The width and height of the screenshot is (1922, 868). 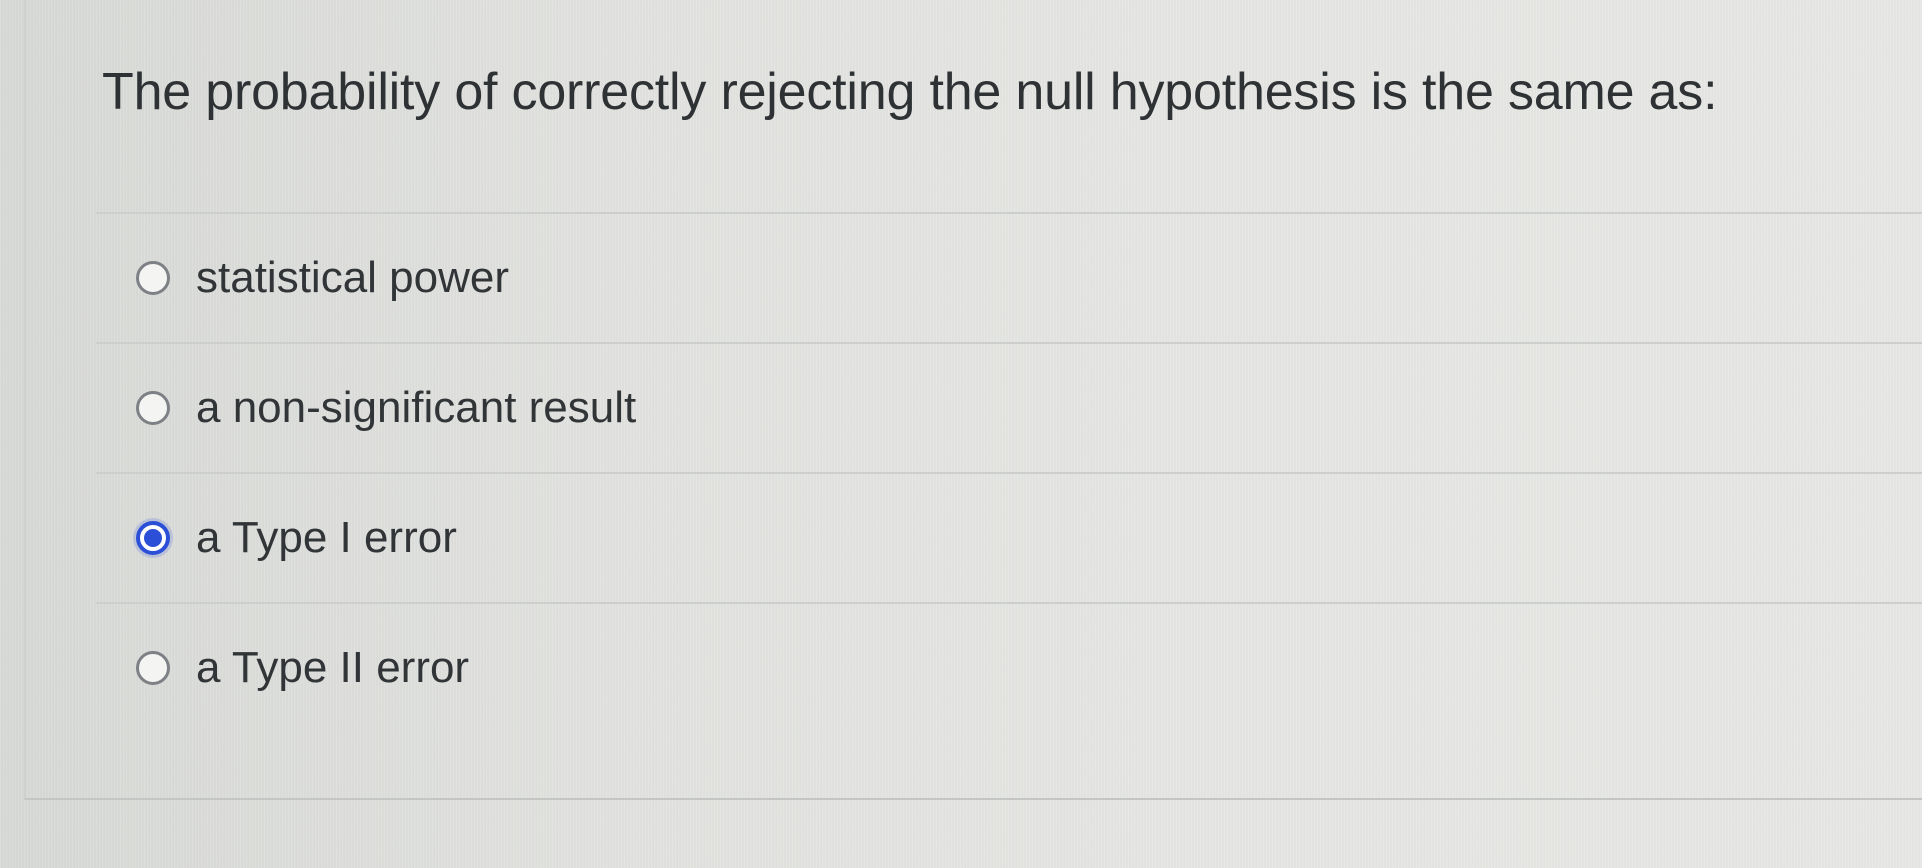 What do you see at coordinates (326, 537) in the screenshot?
I see `option-label: a Type I error` at bounding box center [326, 537].